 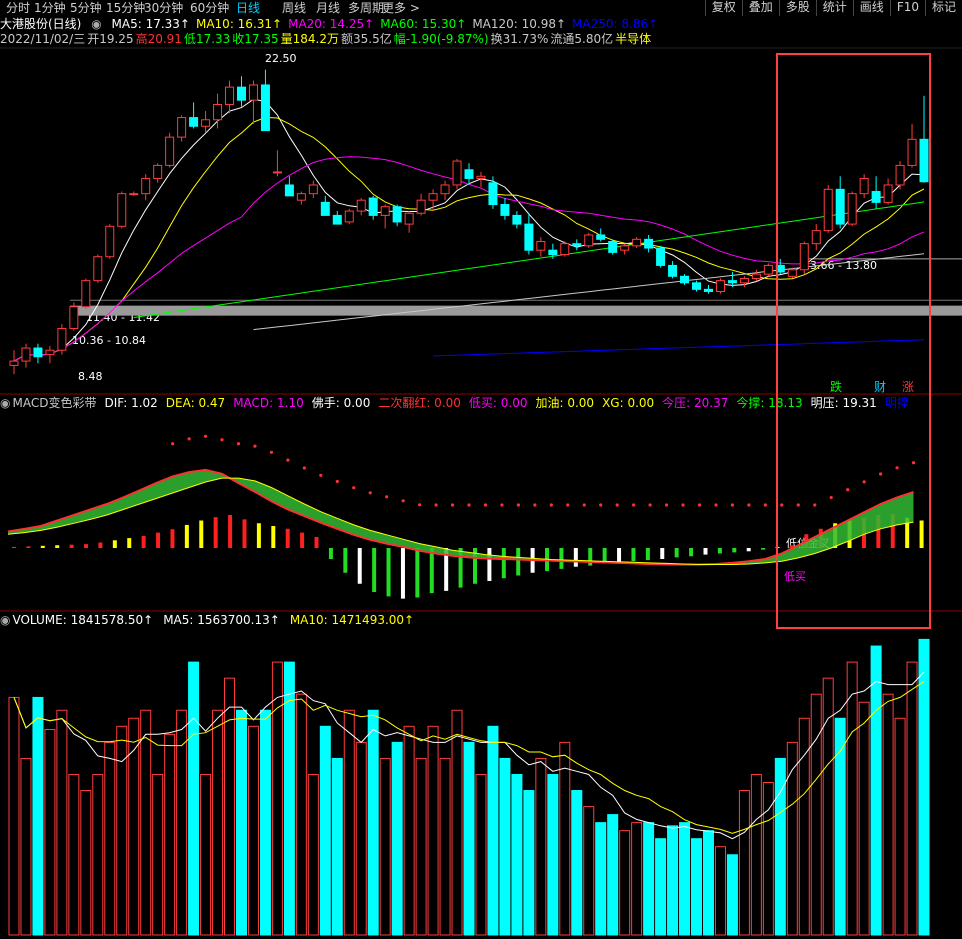 What do you see at coordinates (679, 348) in the screenshot?
I see `ma-line-MA250` at bounding box center [679, 348].